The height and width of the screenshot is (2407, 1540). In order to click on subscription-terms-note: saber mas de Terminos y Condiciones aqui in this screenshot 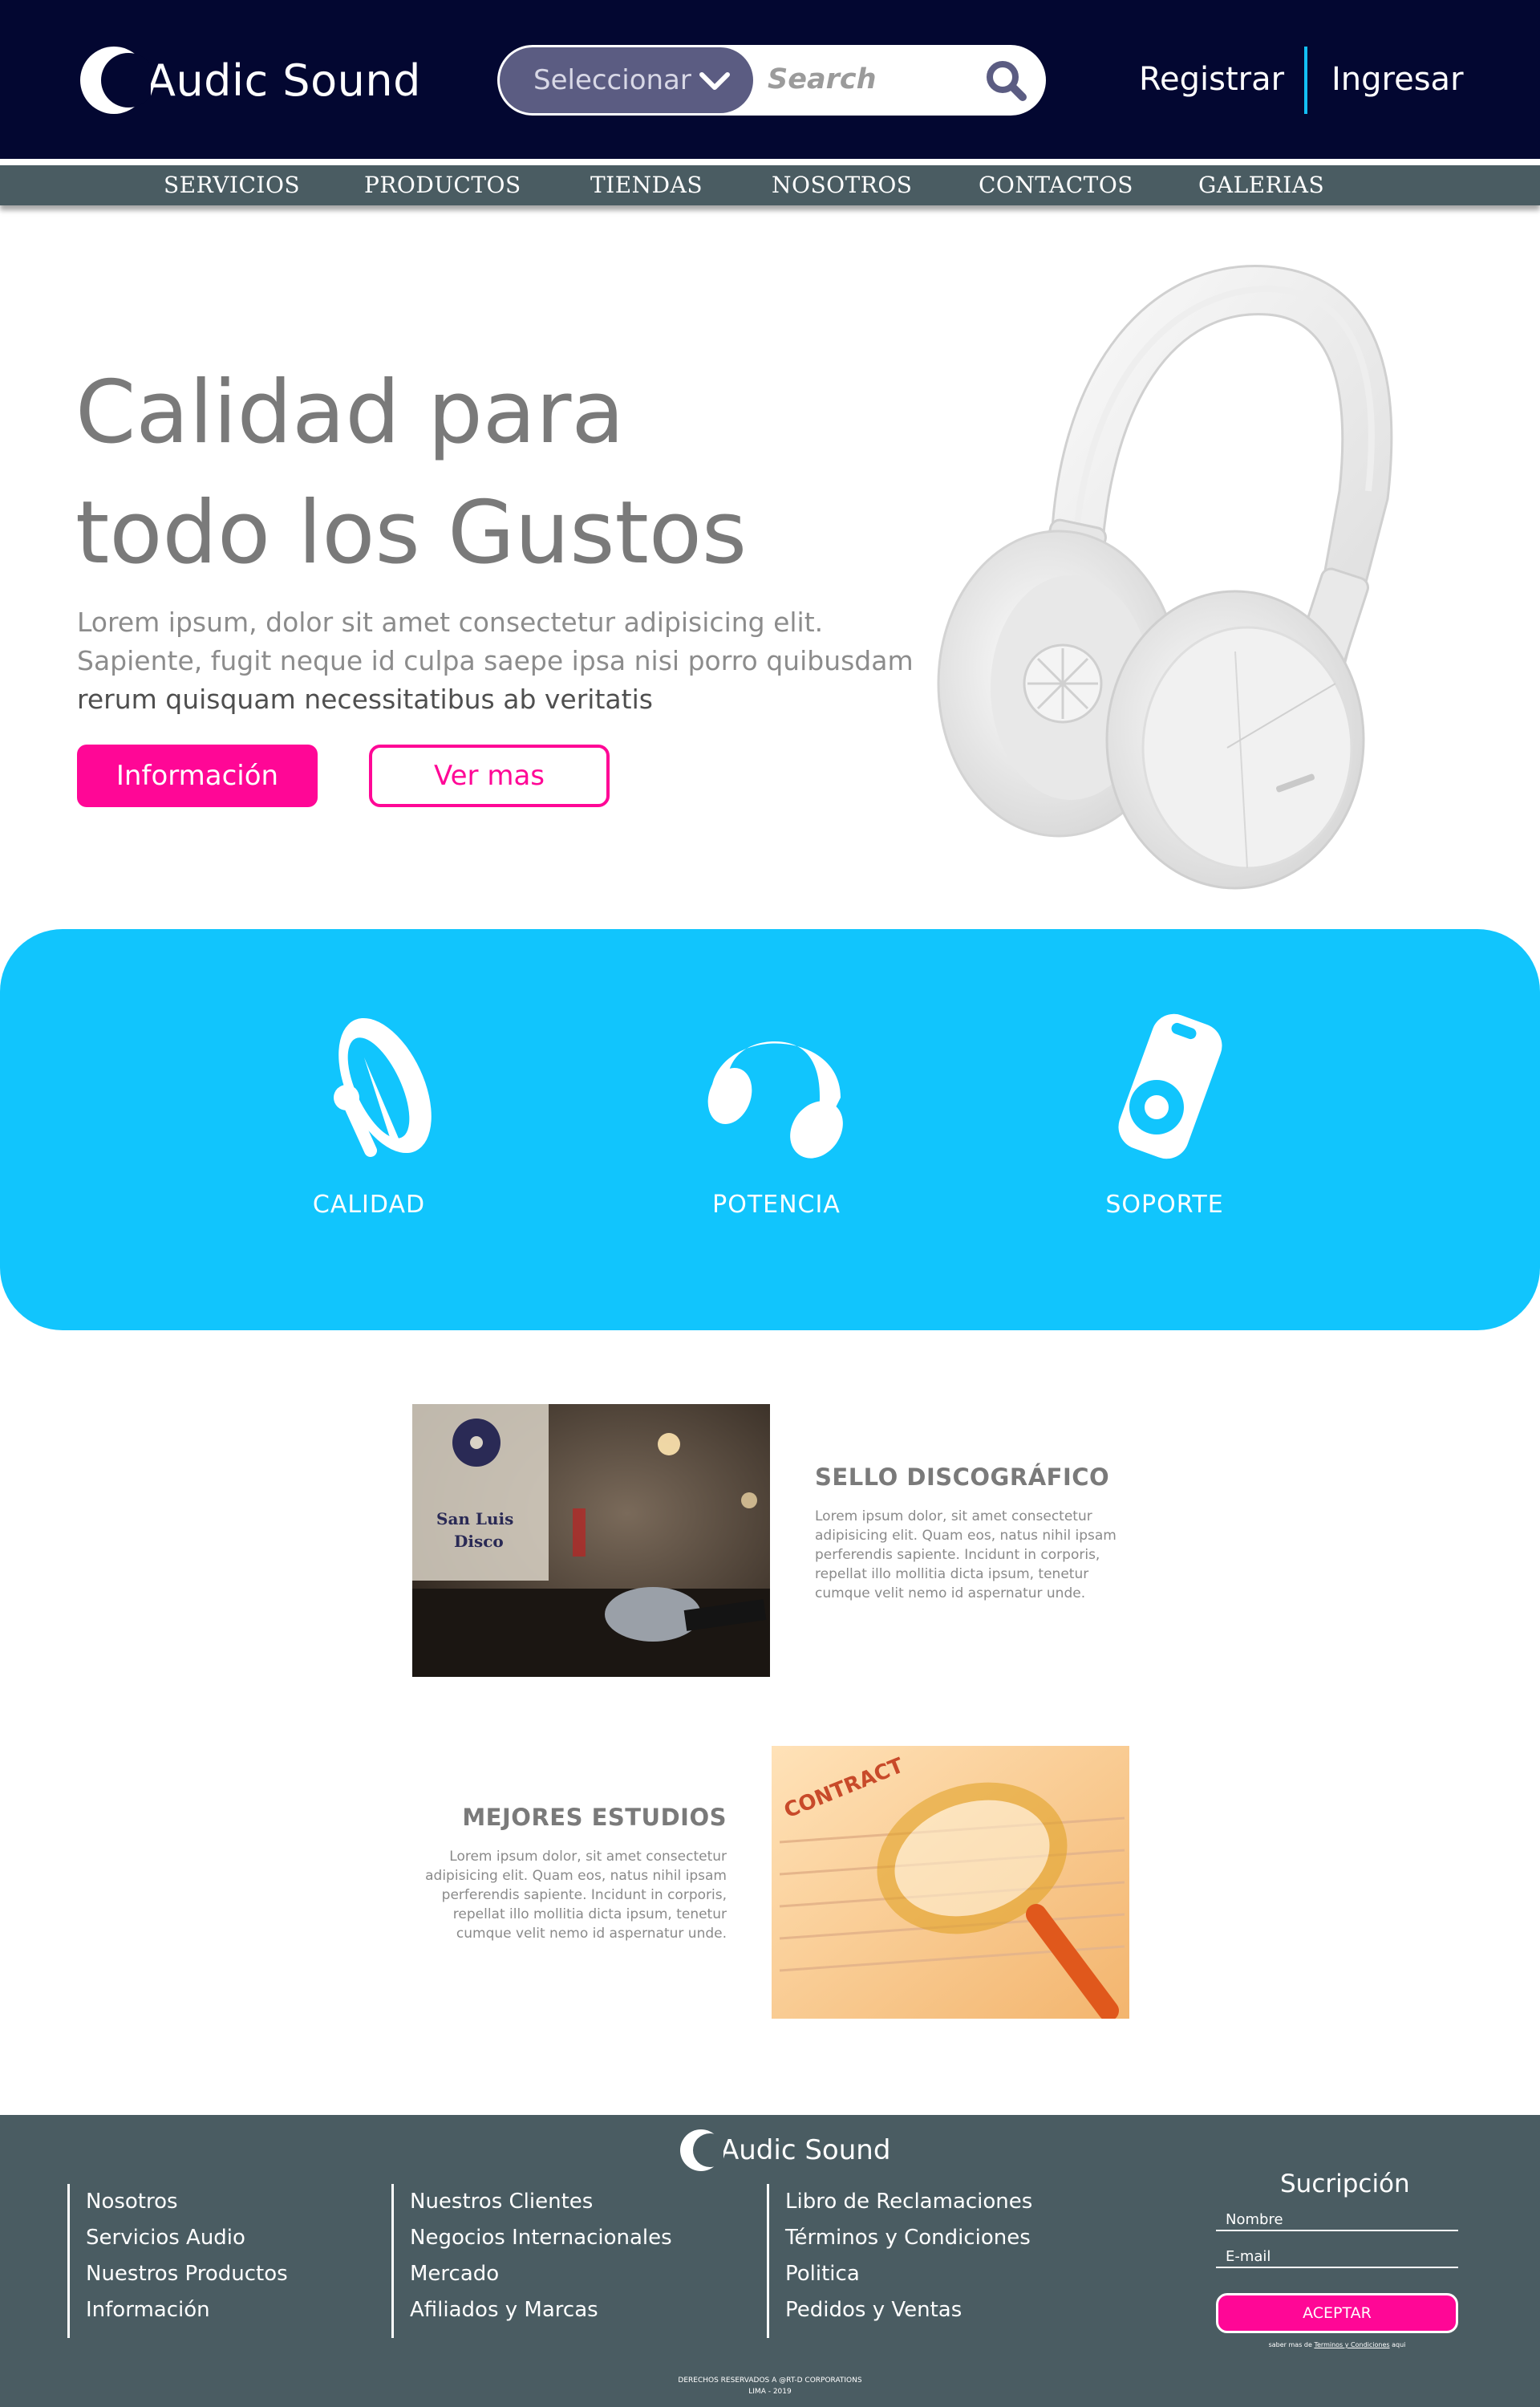, I will do `click(1337, 2344)`.